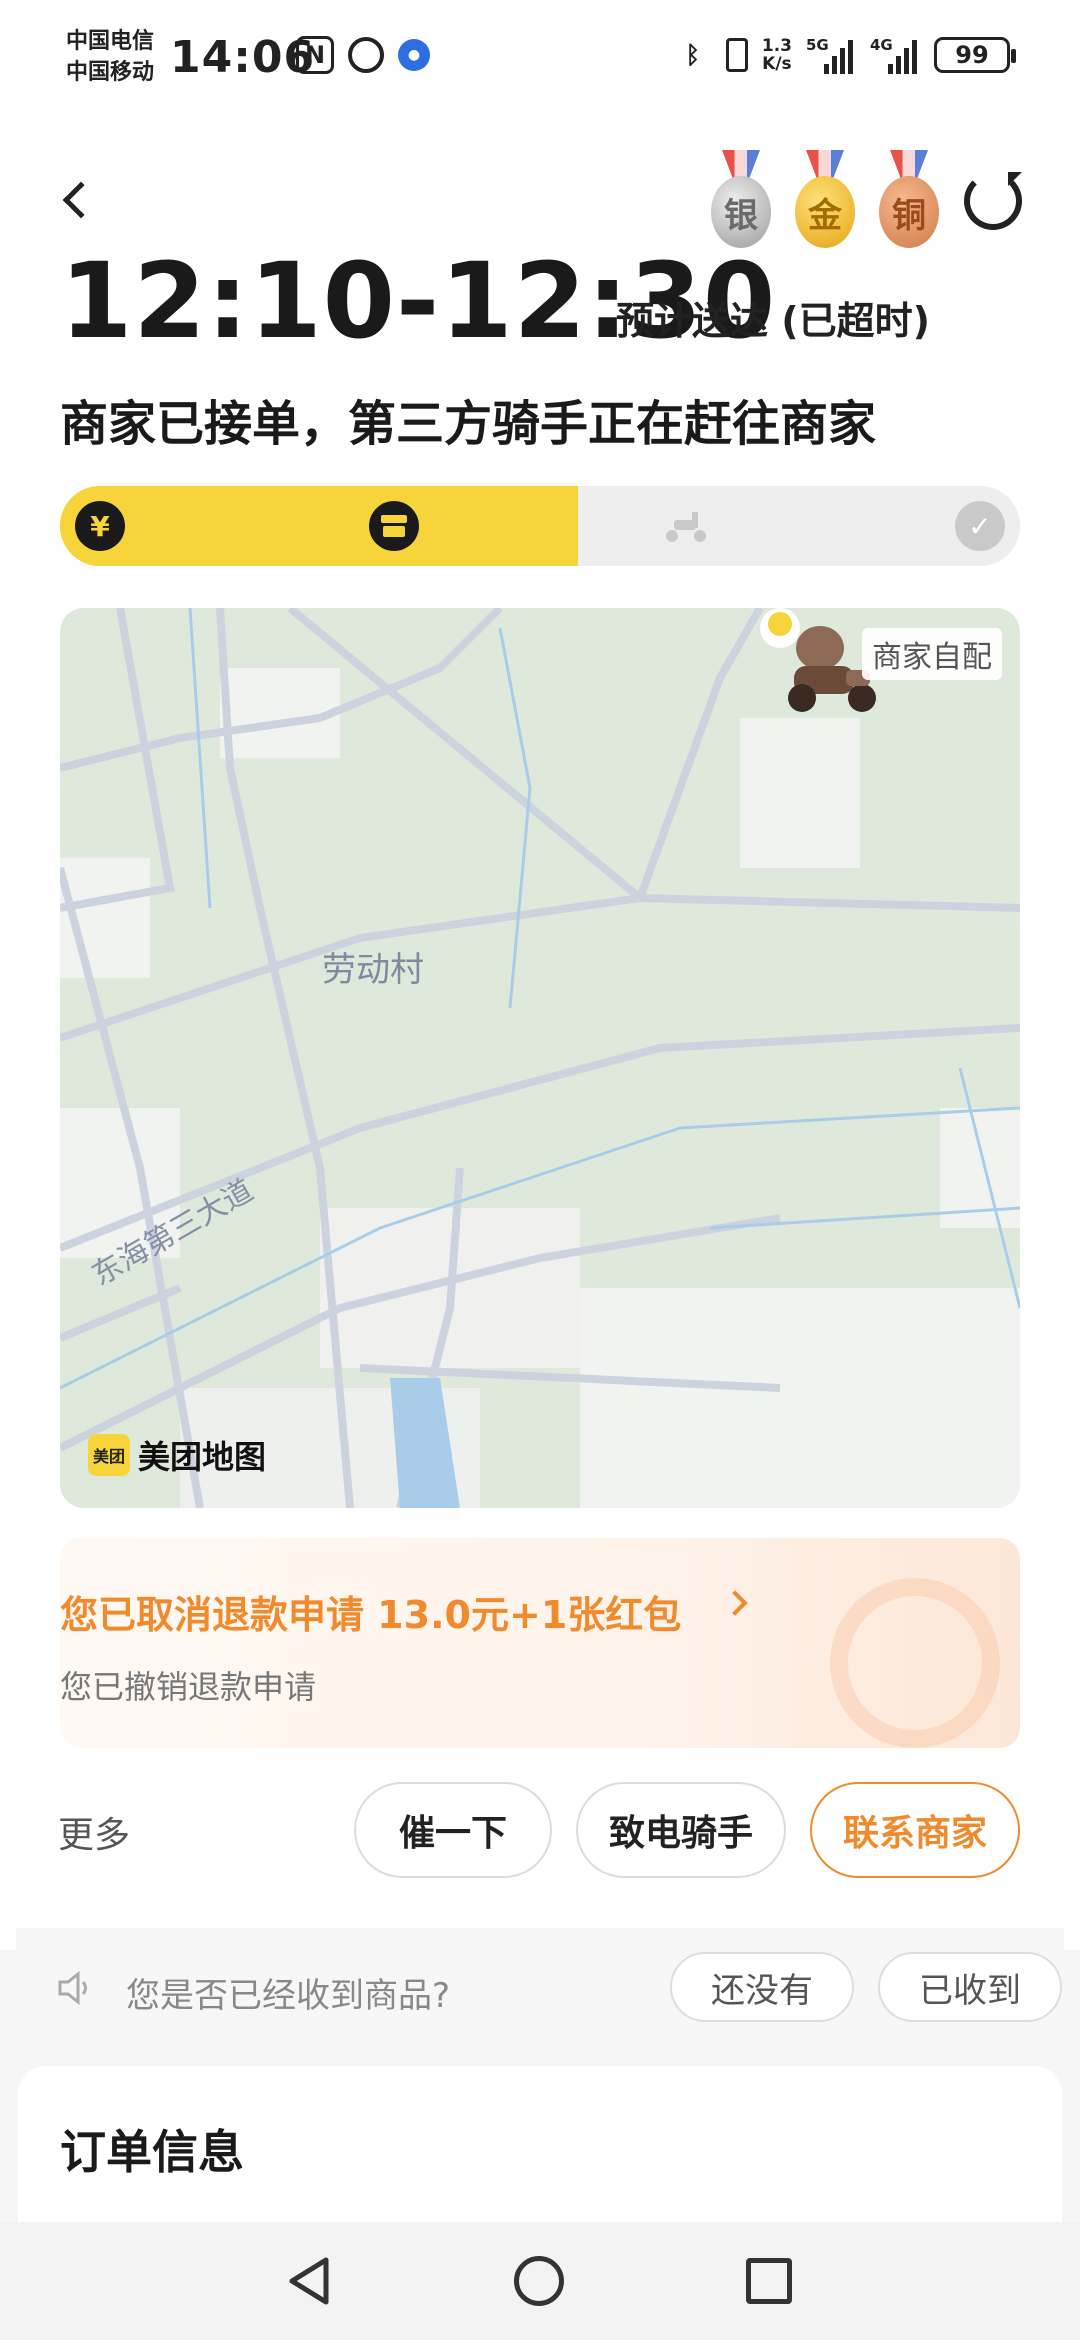 Image resolution: width=1080 pixels, height=2340 pixels. Describe the element at coordinates (202, 1457) in the screenshot. I see `map-provider-name: 美团地图` at that location.